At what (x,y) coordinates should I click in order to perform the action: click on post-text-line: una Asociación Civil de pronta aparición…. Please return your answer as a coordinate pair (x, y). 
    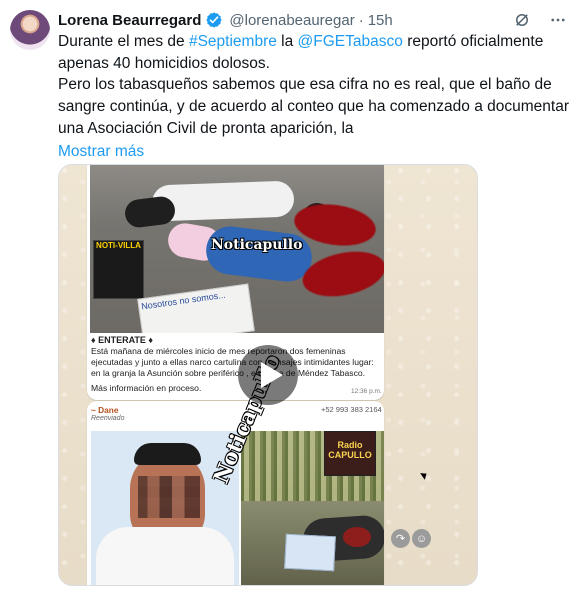
    Looking at the image, I should click on (206, 128).